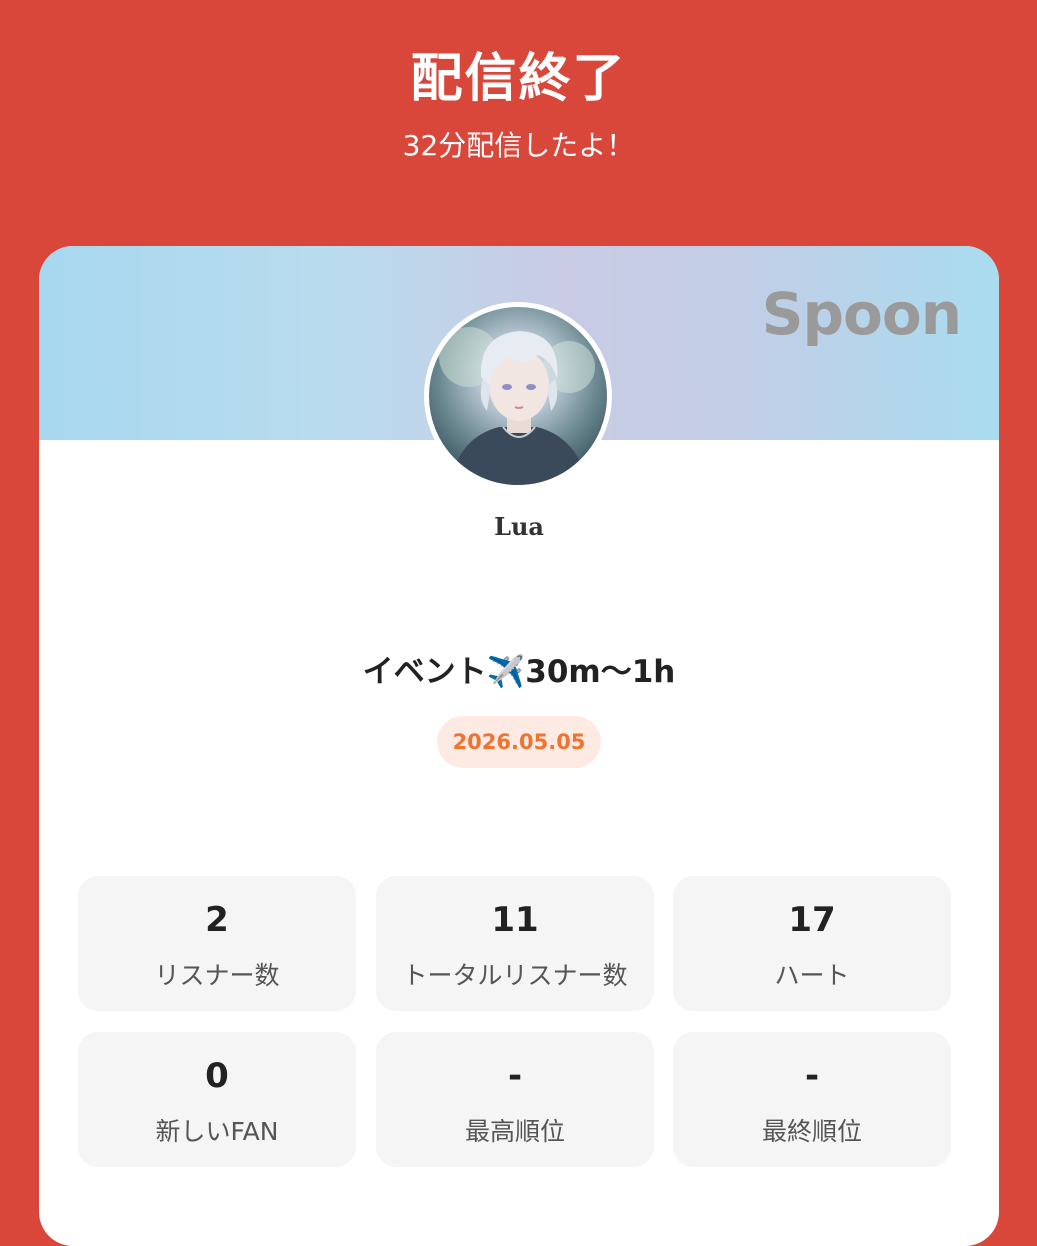 The width and height of the screenshot is (1037, 1246). I want to click on duration-subtitle: 32分配信したよ！, so click(518, 145).